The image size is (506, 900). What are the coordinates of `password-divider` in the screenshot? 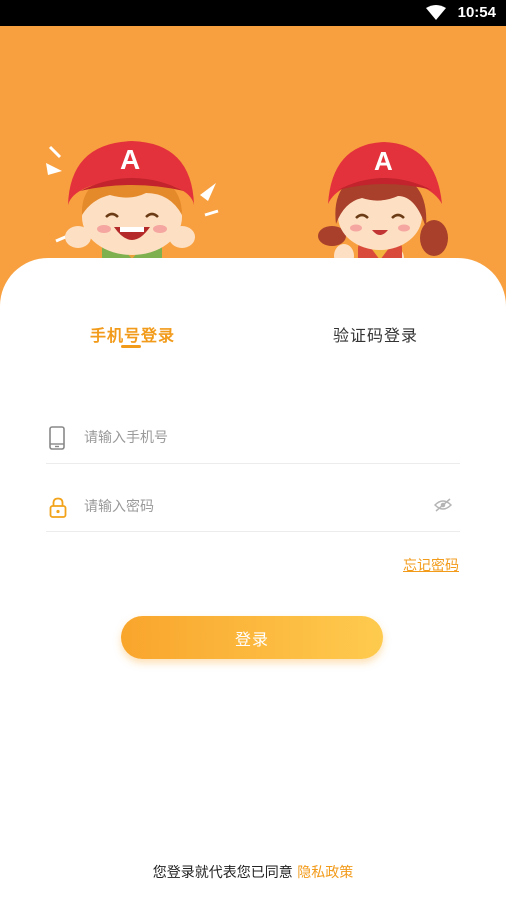 It's located at (253, 531).